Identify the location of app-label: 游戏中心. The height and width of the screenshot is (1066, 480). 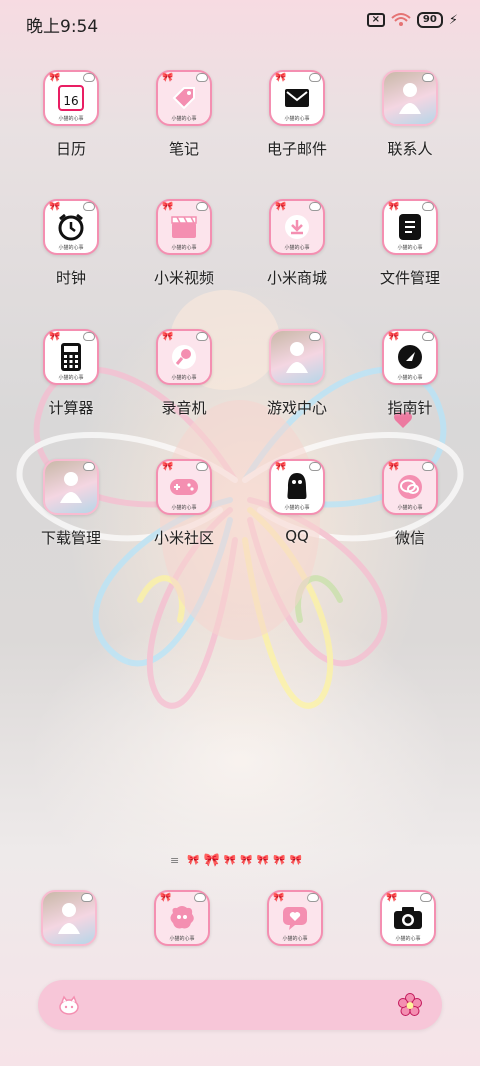
(296, 408).